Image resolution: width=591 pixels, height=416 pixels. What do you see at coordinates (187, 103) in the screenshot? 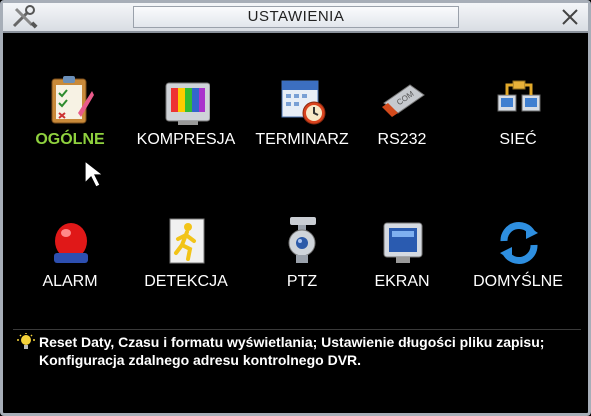
I see `compression-tv-icon` at bounding box center [187, 103].